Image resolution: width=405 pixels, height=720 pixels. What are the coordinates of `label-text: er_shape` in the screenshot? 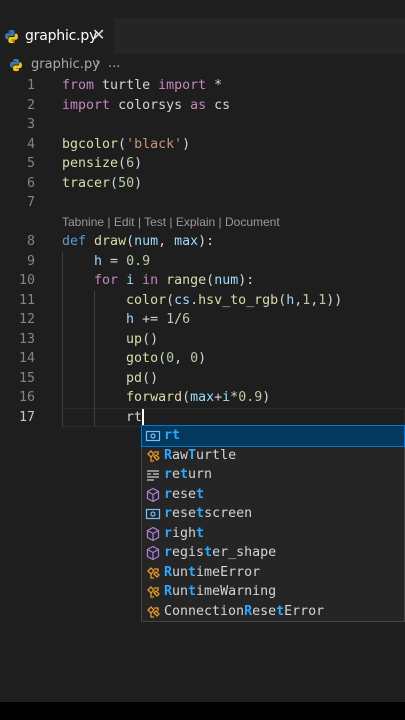 It's located at (244, 552).